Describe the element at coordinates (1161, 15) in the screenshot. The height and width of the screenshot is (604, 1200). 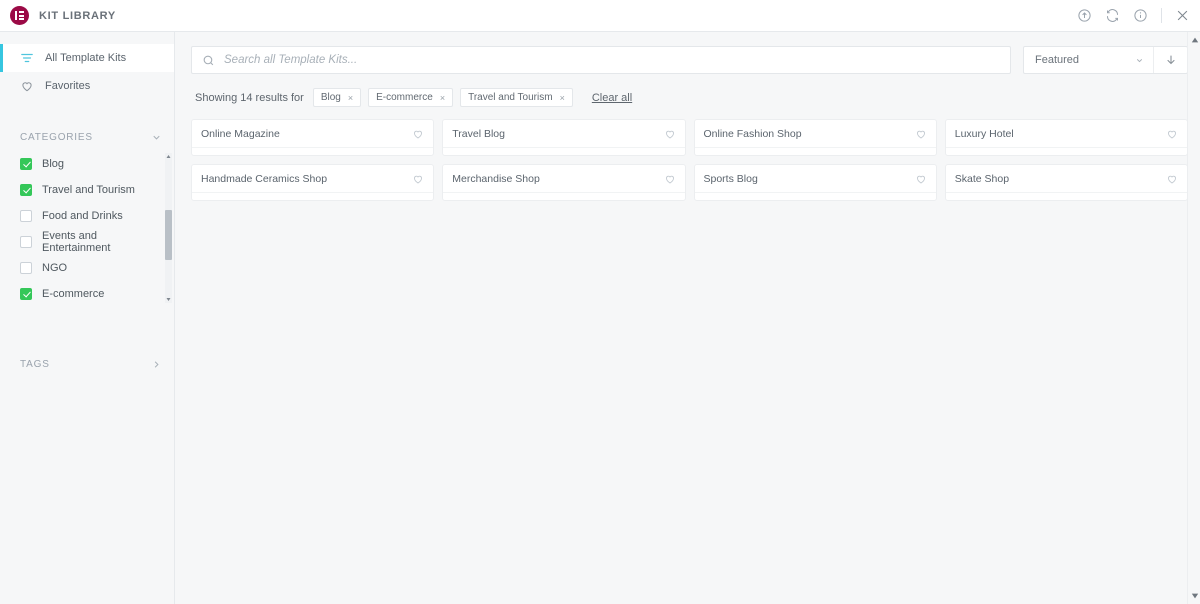
I see `divider` at that location.